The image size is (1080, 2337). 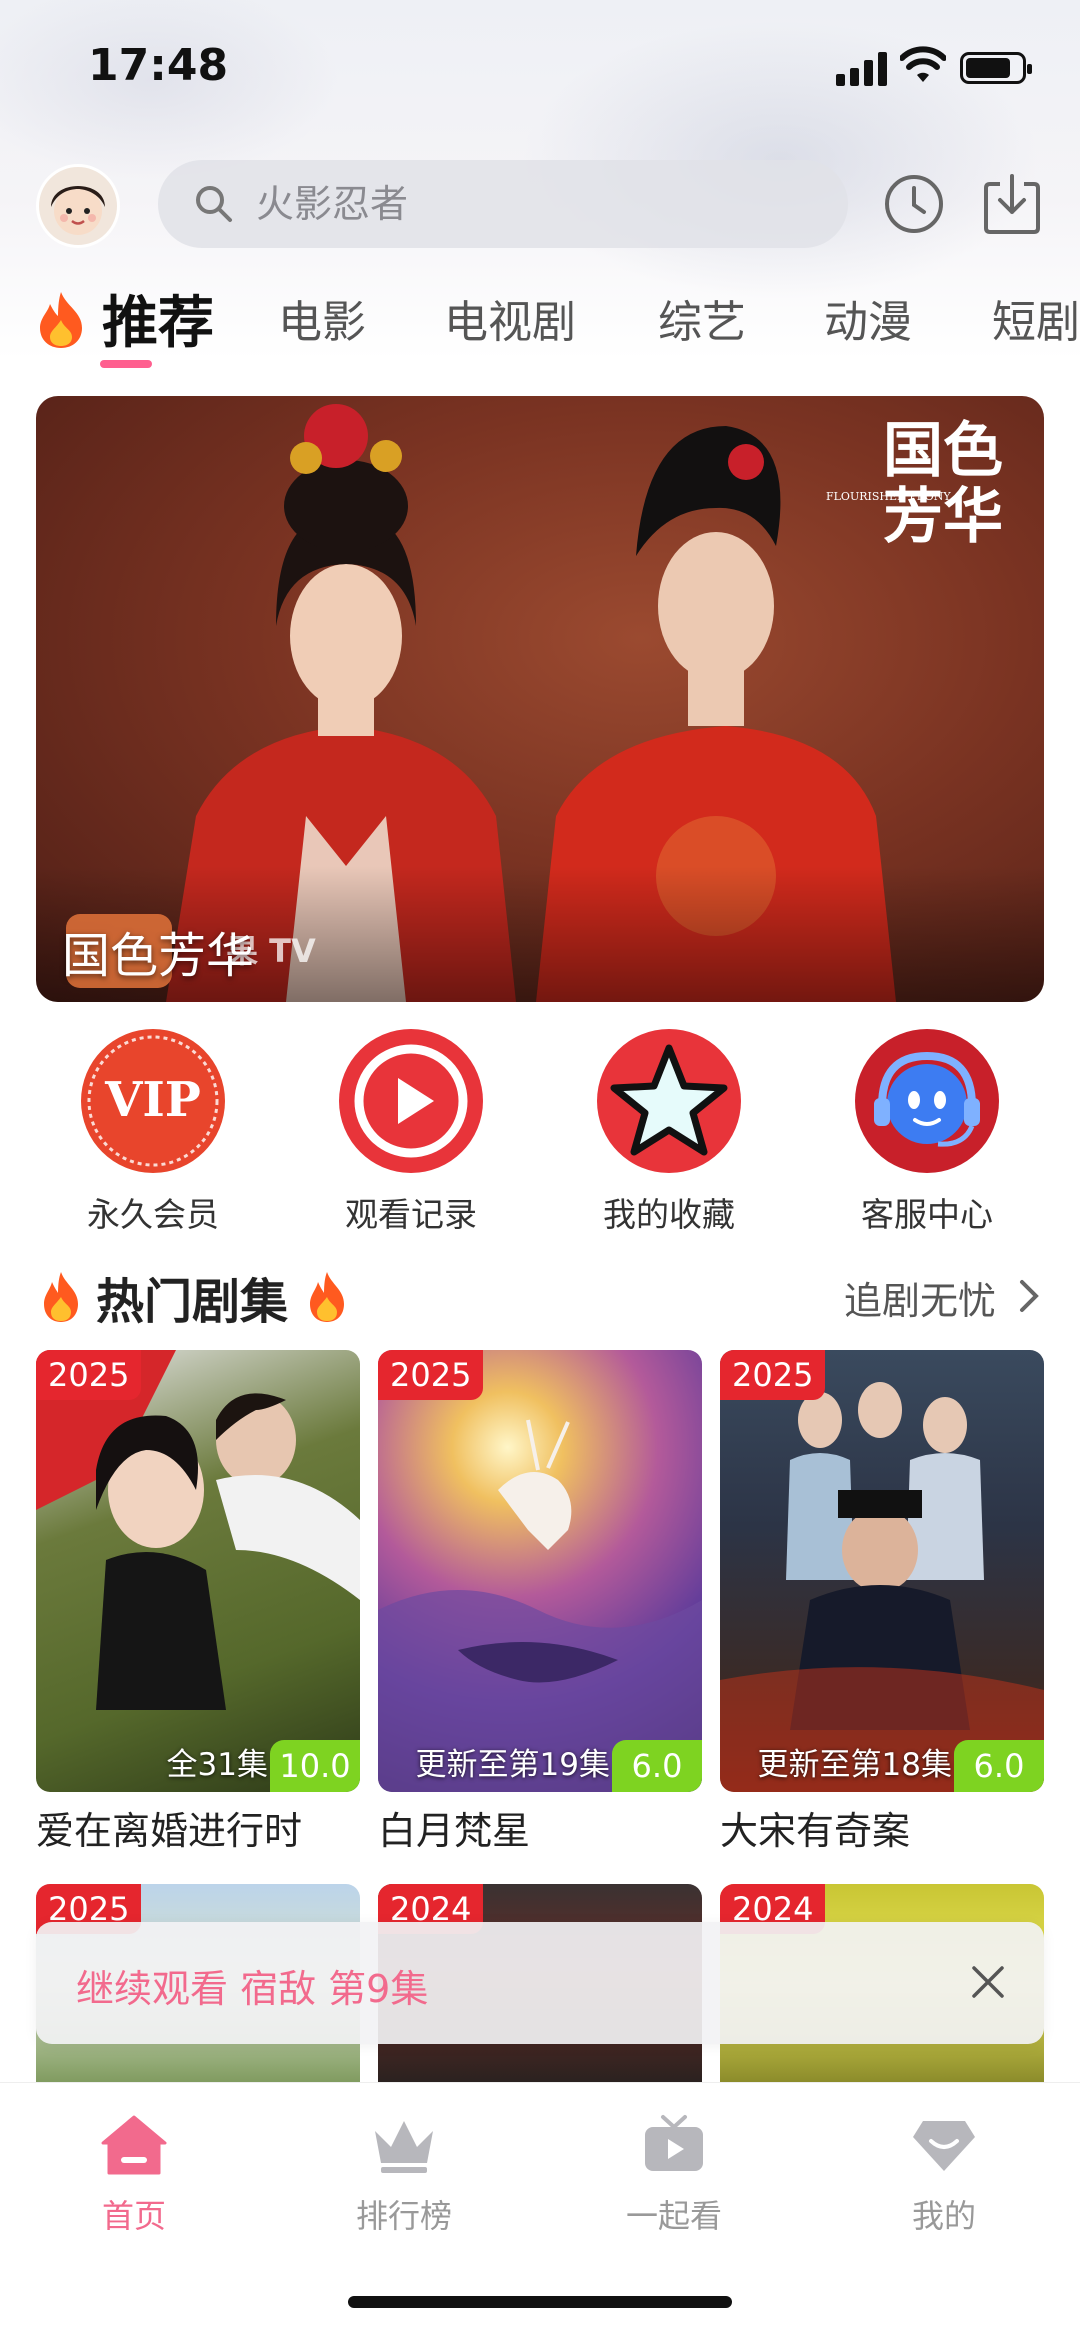 What do you see at coordinates (153, 1214) in the screenshot?
I see `quick-vip-label: 永久会员` at bounding box center [153, 1214].